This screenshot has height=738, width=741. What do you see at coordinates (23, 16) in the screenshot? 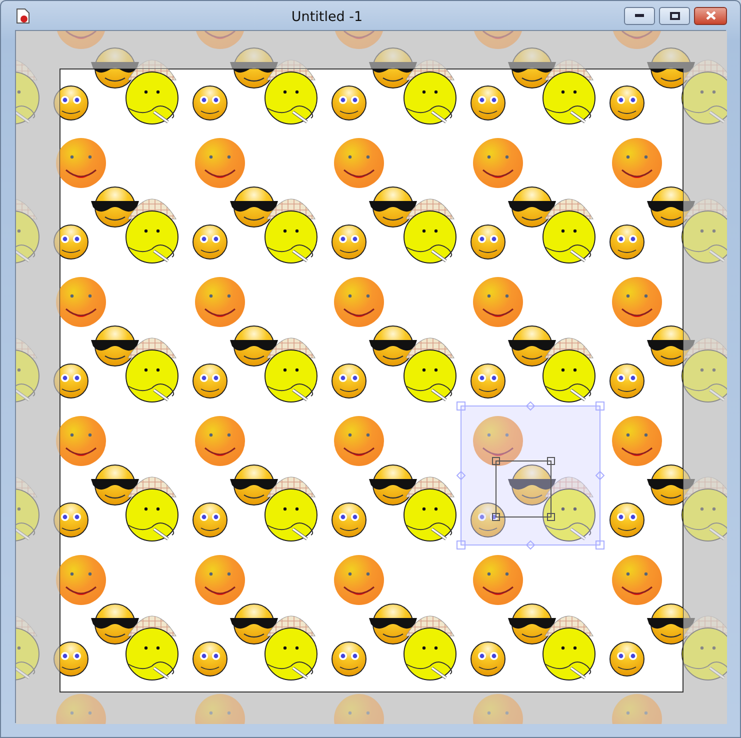
I see `document-icon` at bounding box center [23, 16].